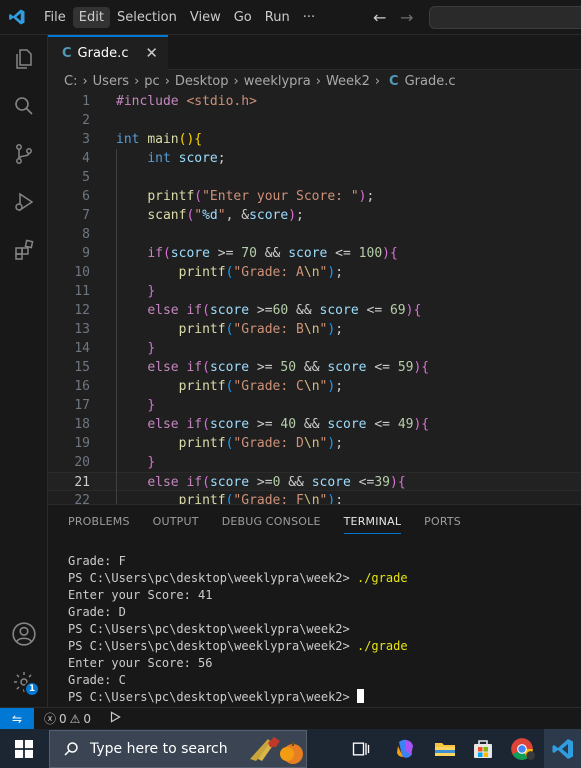 This screenshot has width=581, height=768. Describe the element at coordinates (273, 750) in the screenshot. I see `autumn-pumpkin-icon` at that location.